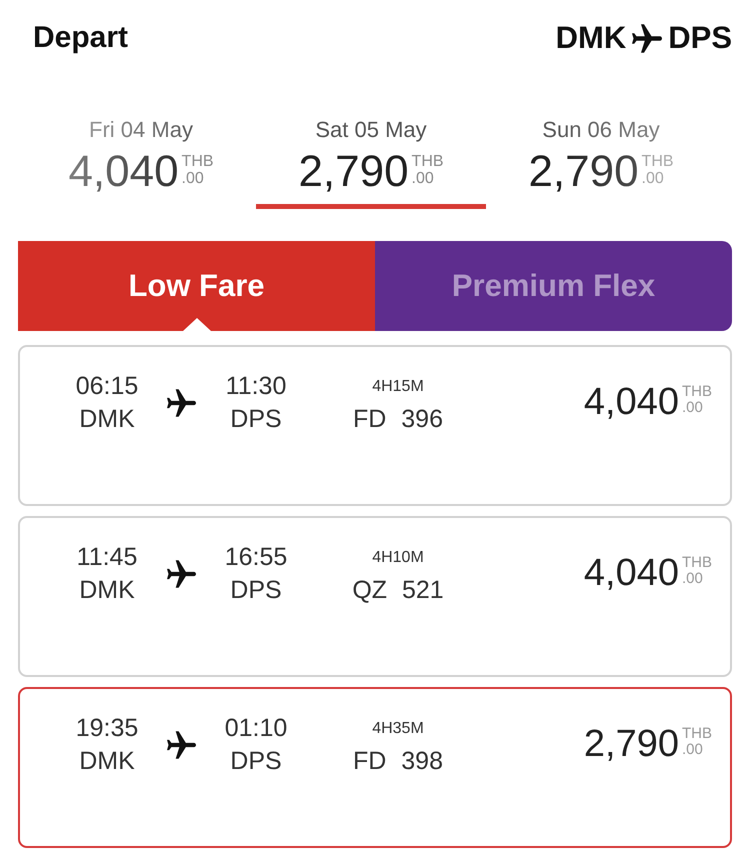  I want to click on departure-time: 06:15, so click(107, 386).